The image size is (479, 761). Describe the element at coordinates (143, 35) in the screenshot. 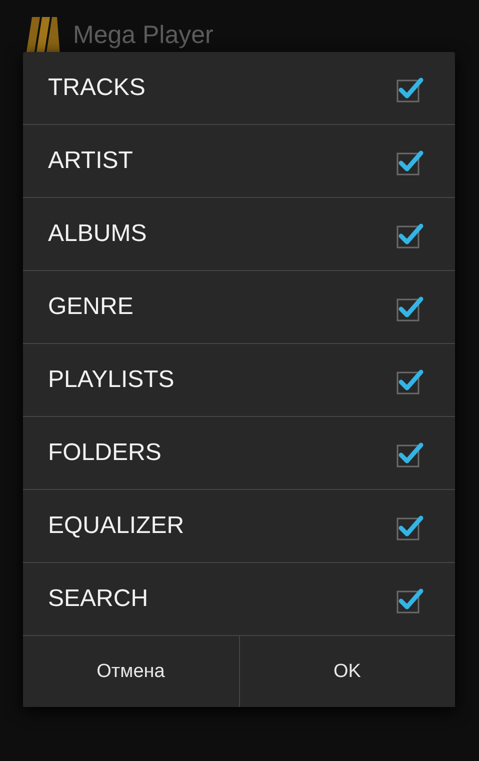

I see `app-title: Mega Player` at that location.